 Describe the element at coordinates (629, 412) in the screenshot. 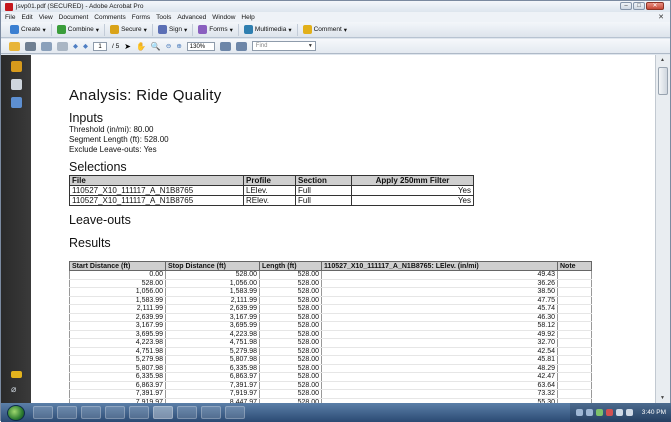

I see `volume-icon` at that location.